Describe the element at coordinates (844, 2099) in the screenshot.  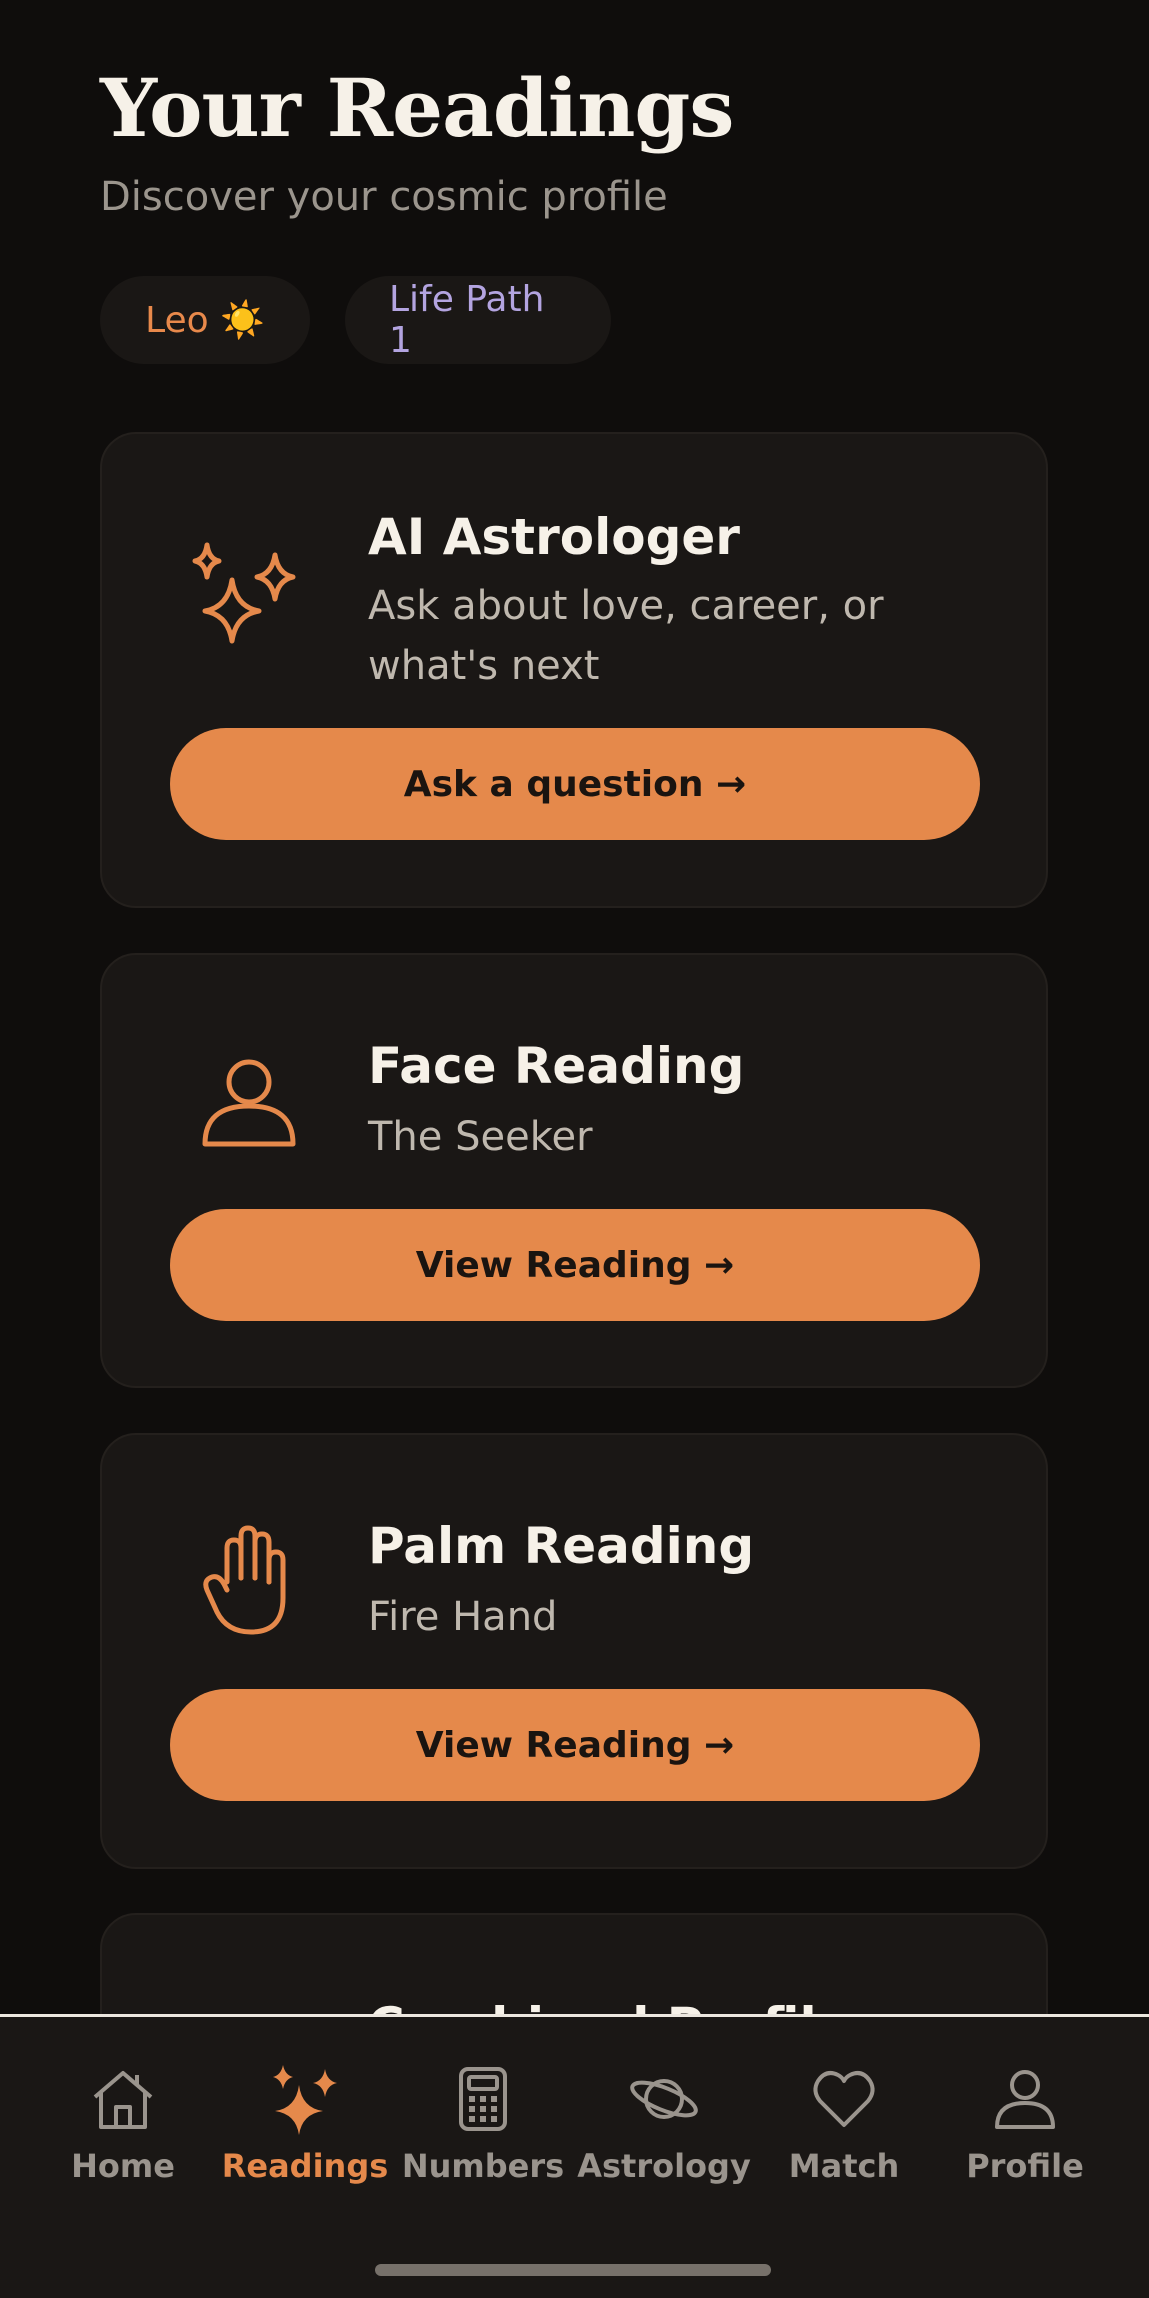
I see `heart-icon` at that location.